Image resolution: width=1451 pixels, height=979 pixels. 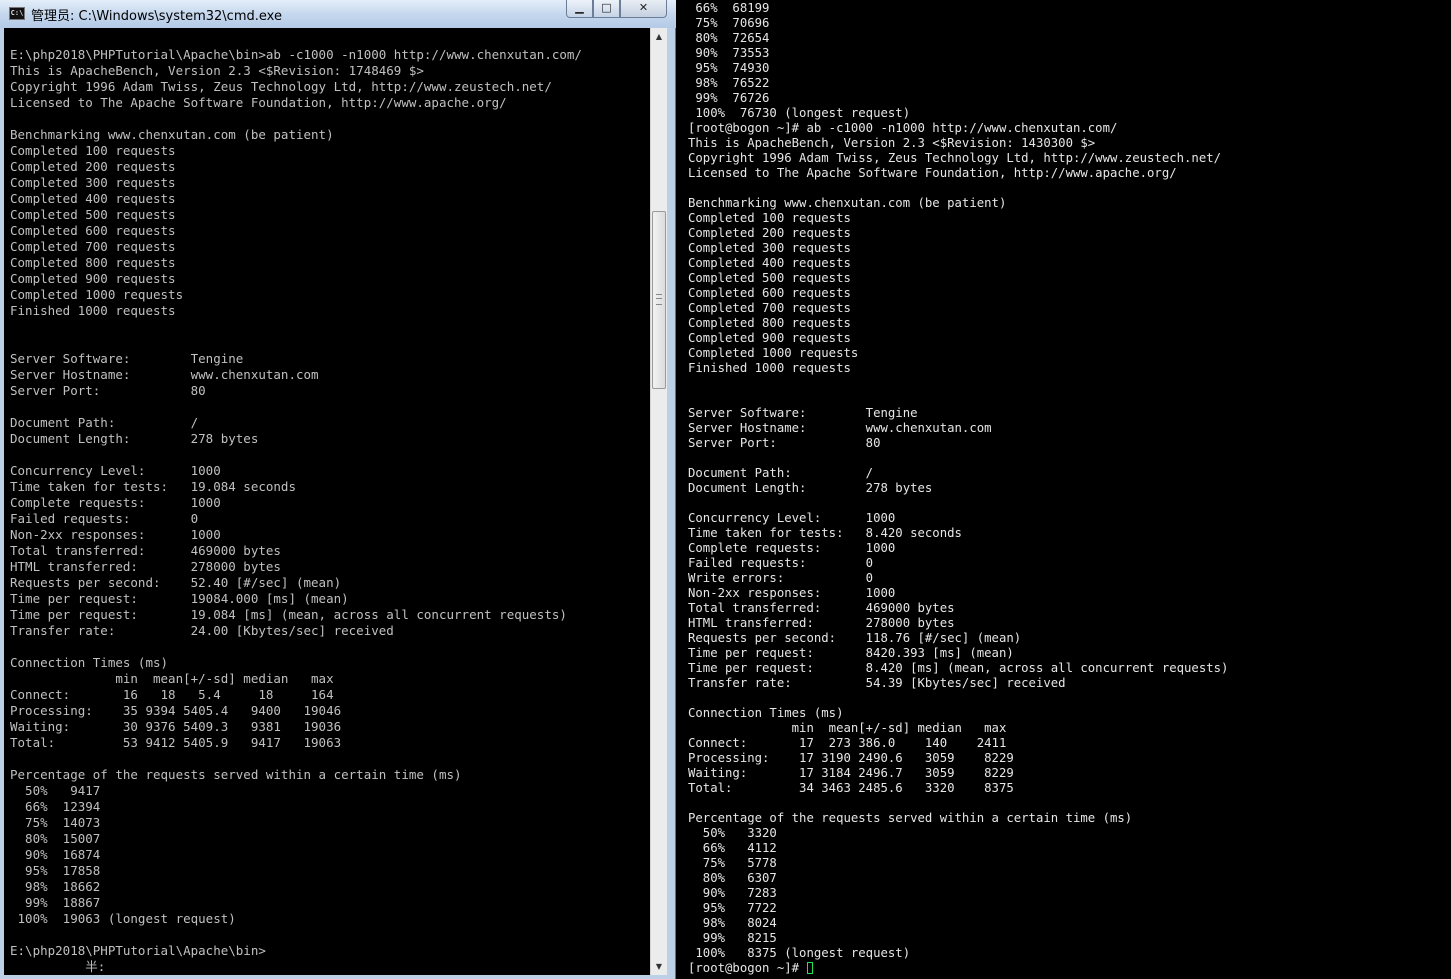 I want to click on terminal-line: 99% 76726, so click(x=729, y=98).